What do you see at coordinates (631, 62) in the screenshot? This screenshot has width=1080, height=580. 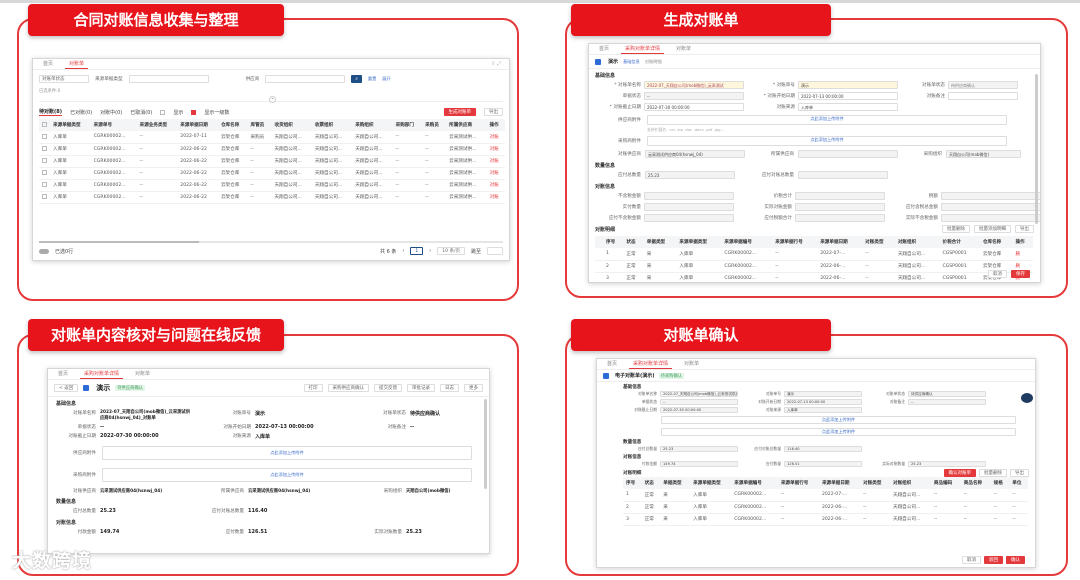 I see `title-tab-basic: 基础信息` at bounding box center [631, 62].